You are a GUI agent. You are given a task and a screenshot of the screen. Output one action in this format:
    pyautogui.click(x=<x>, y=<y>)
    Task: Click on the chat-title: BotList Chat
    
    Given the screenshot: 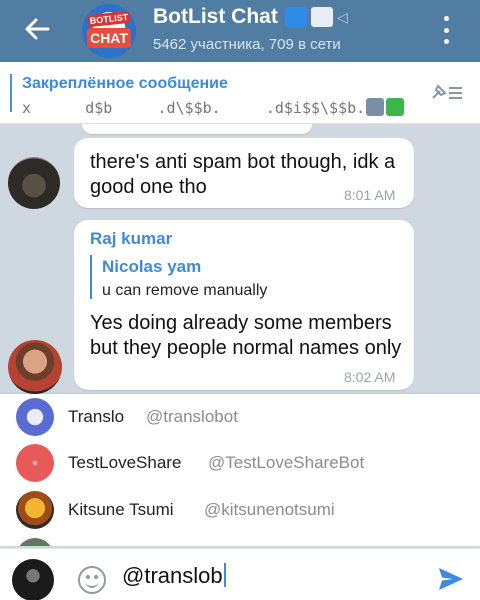 What is the action you would take?
    pyautogui.click(x=215, y=17)
    